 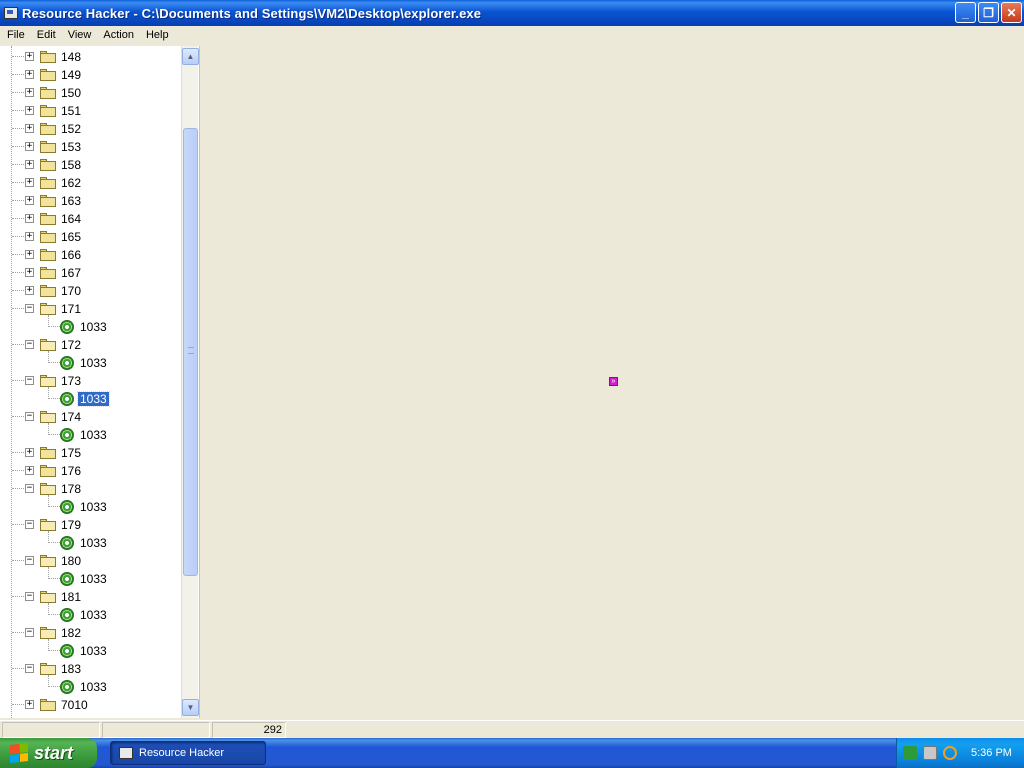 I want to click on network-icon, so click(x=910, y=753).